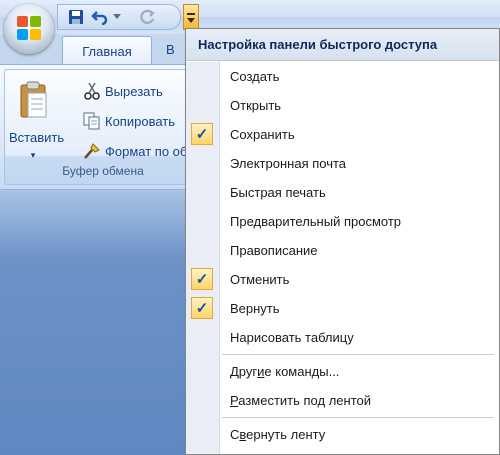 This screenshot has width=500, height=455. Describe the element at coordinates (191, 17) in the screenshot. I see `customize-quick-access-button` at that location.